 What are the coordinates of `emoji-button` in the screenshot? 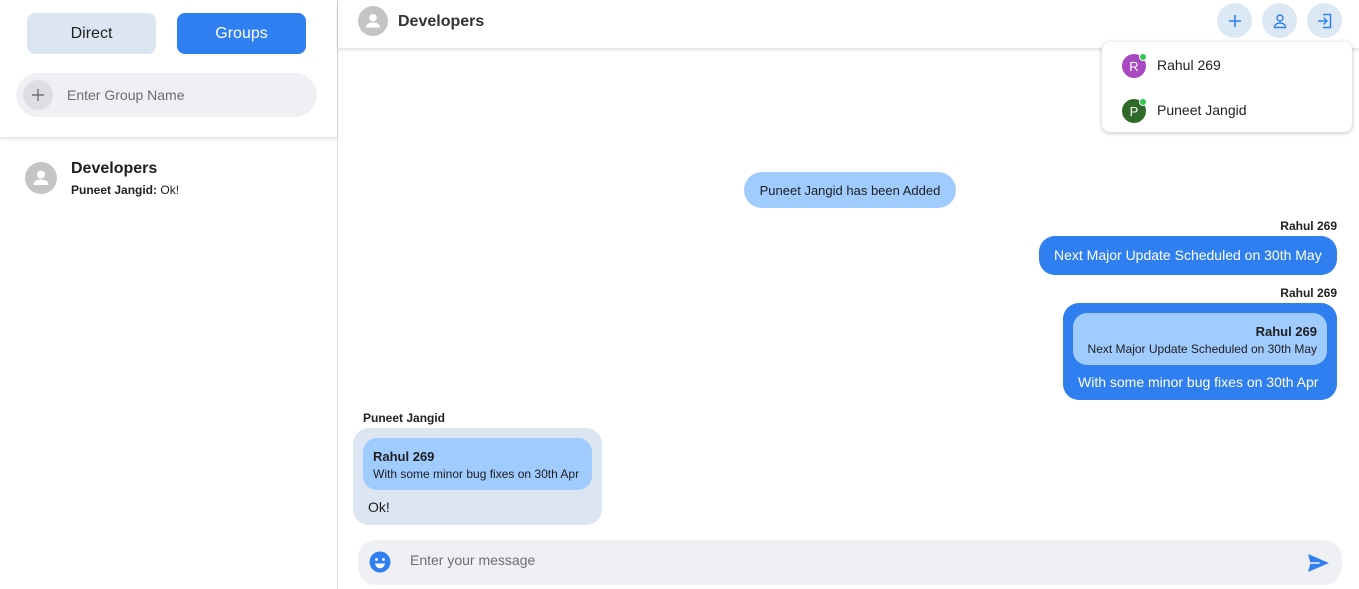 It's located at (380, 562).